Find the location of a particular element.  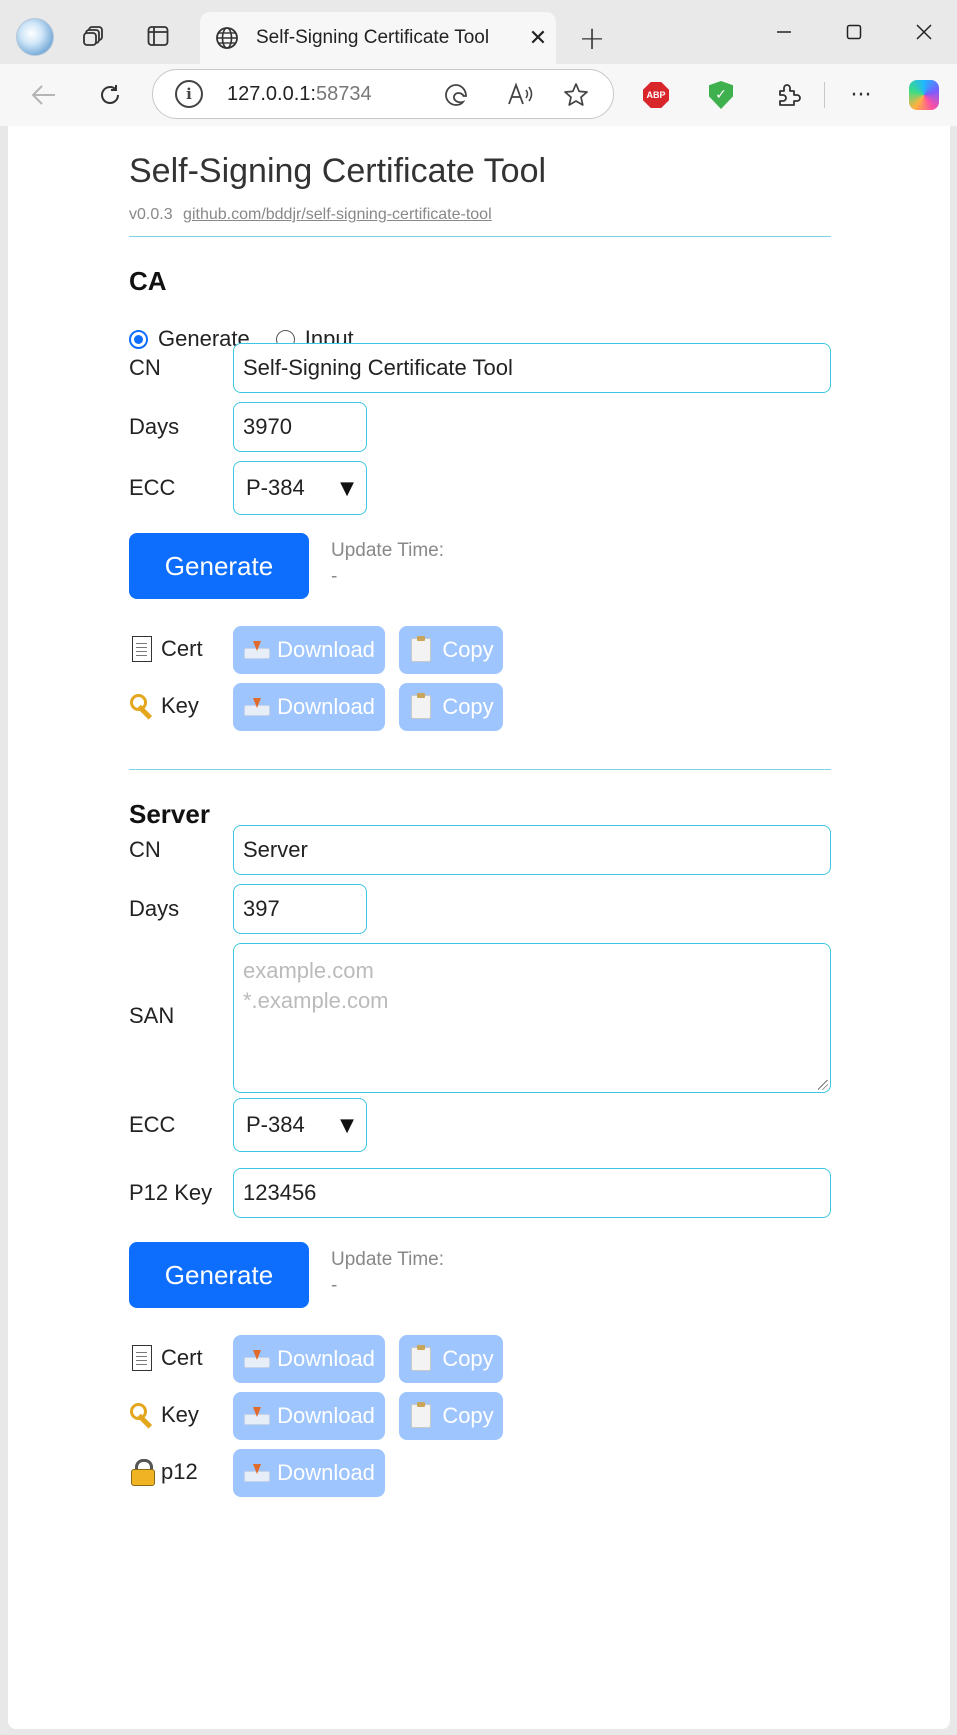

back-icon is located at coordinates (44, 95).